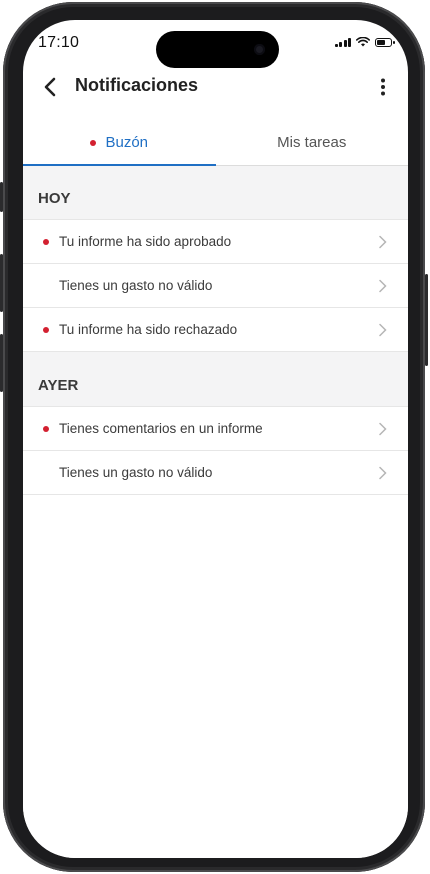  I want to click on tab-bar: Buzón Mis tareas, so click(215, 143).